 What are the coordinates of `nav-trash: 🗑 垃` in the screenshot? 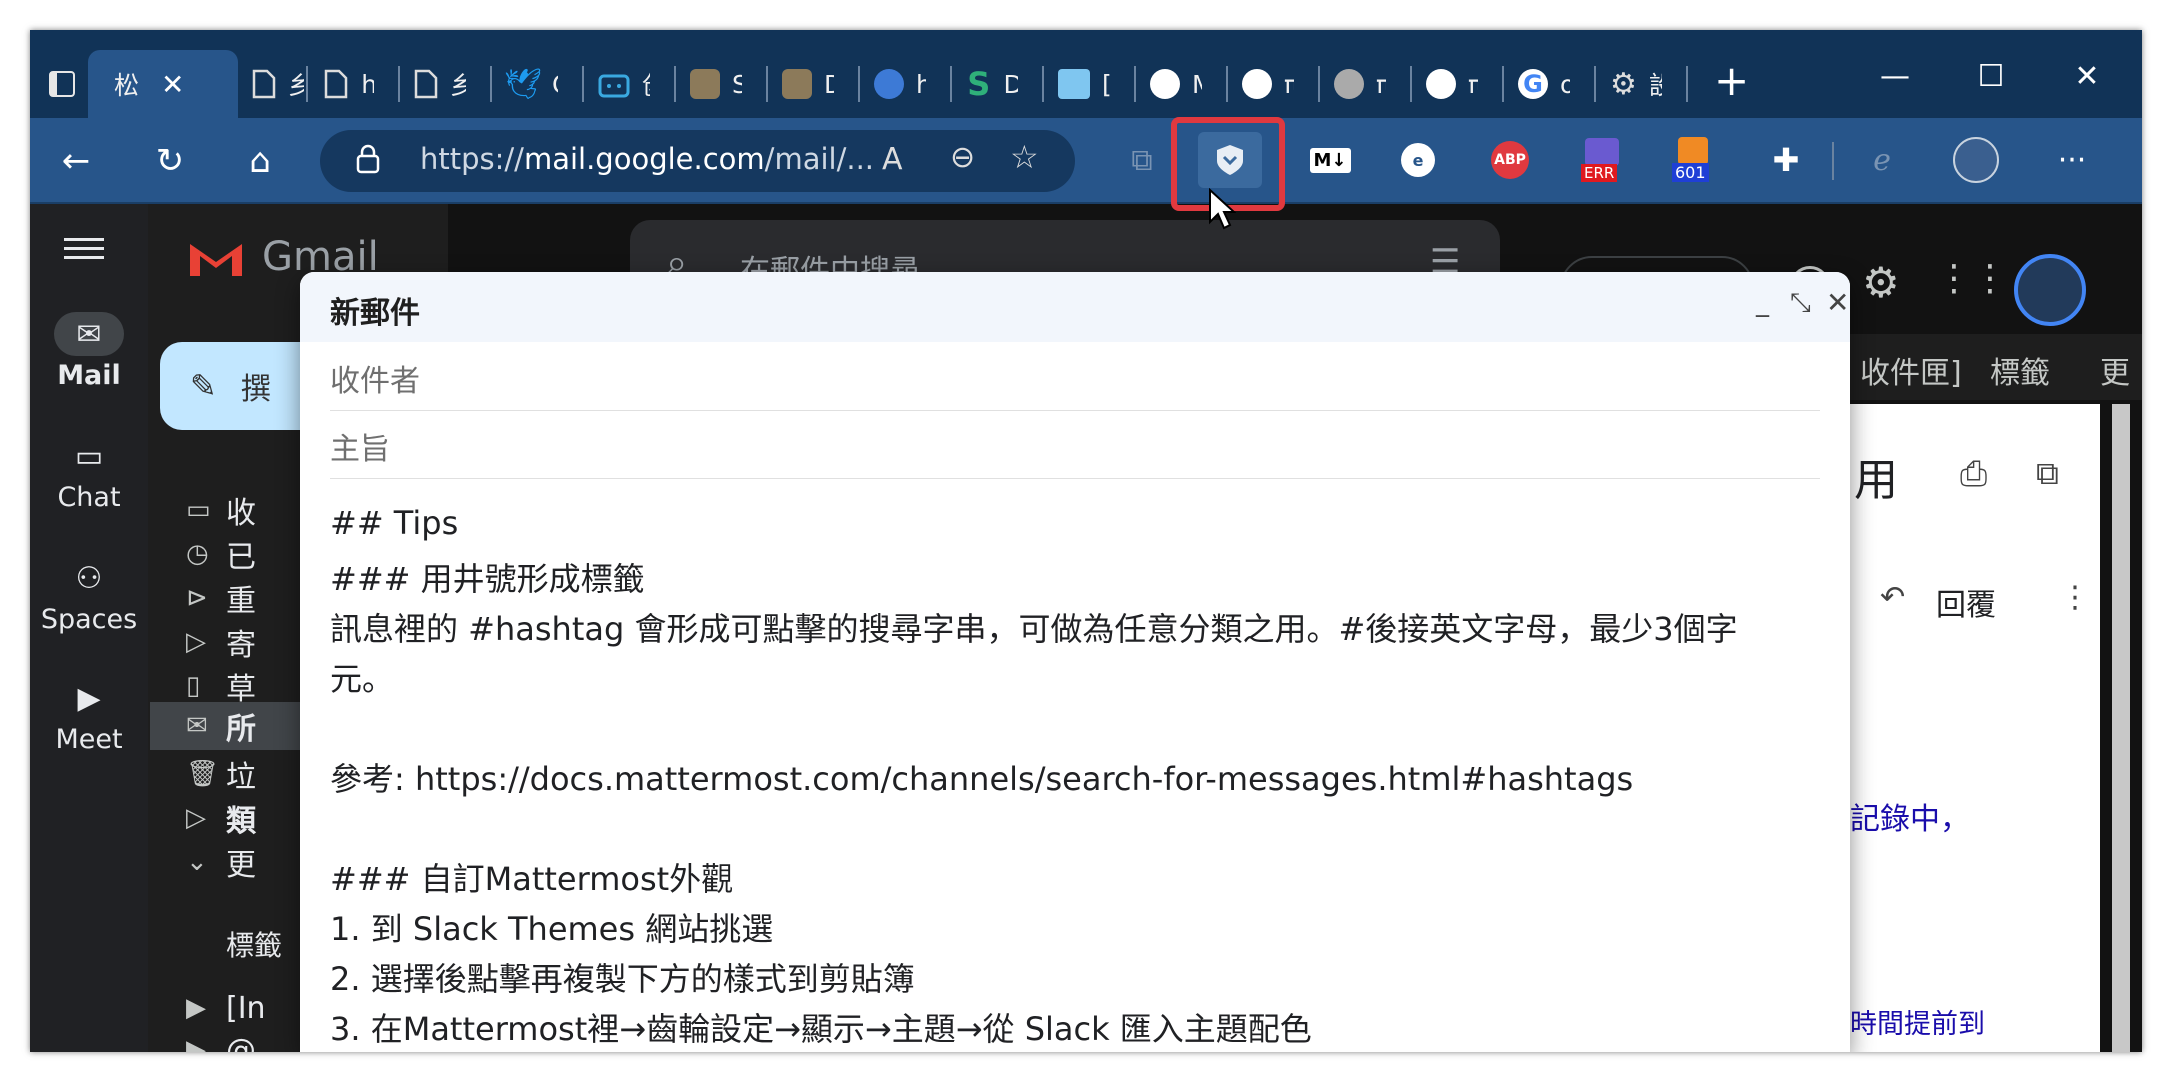 It's located at (221, 774).